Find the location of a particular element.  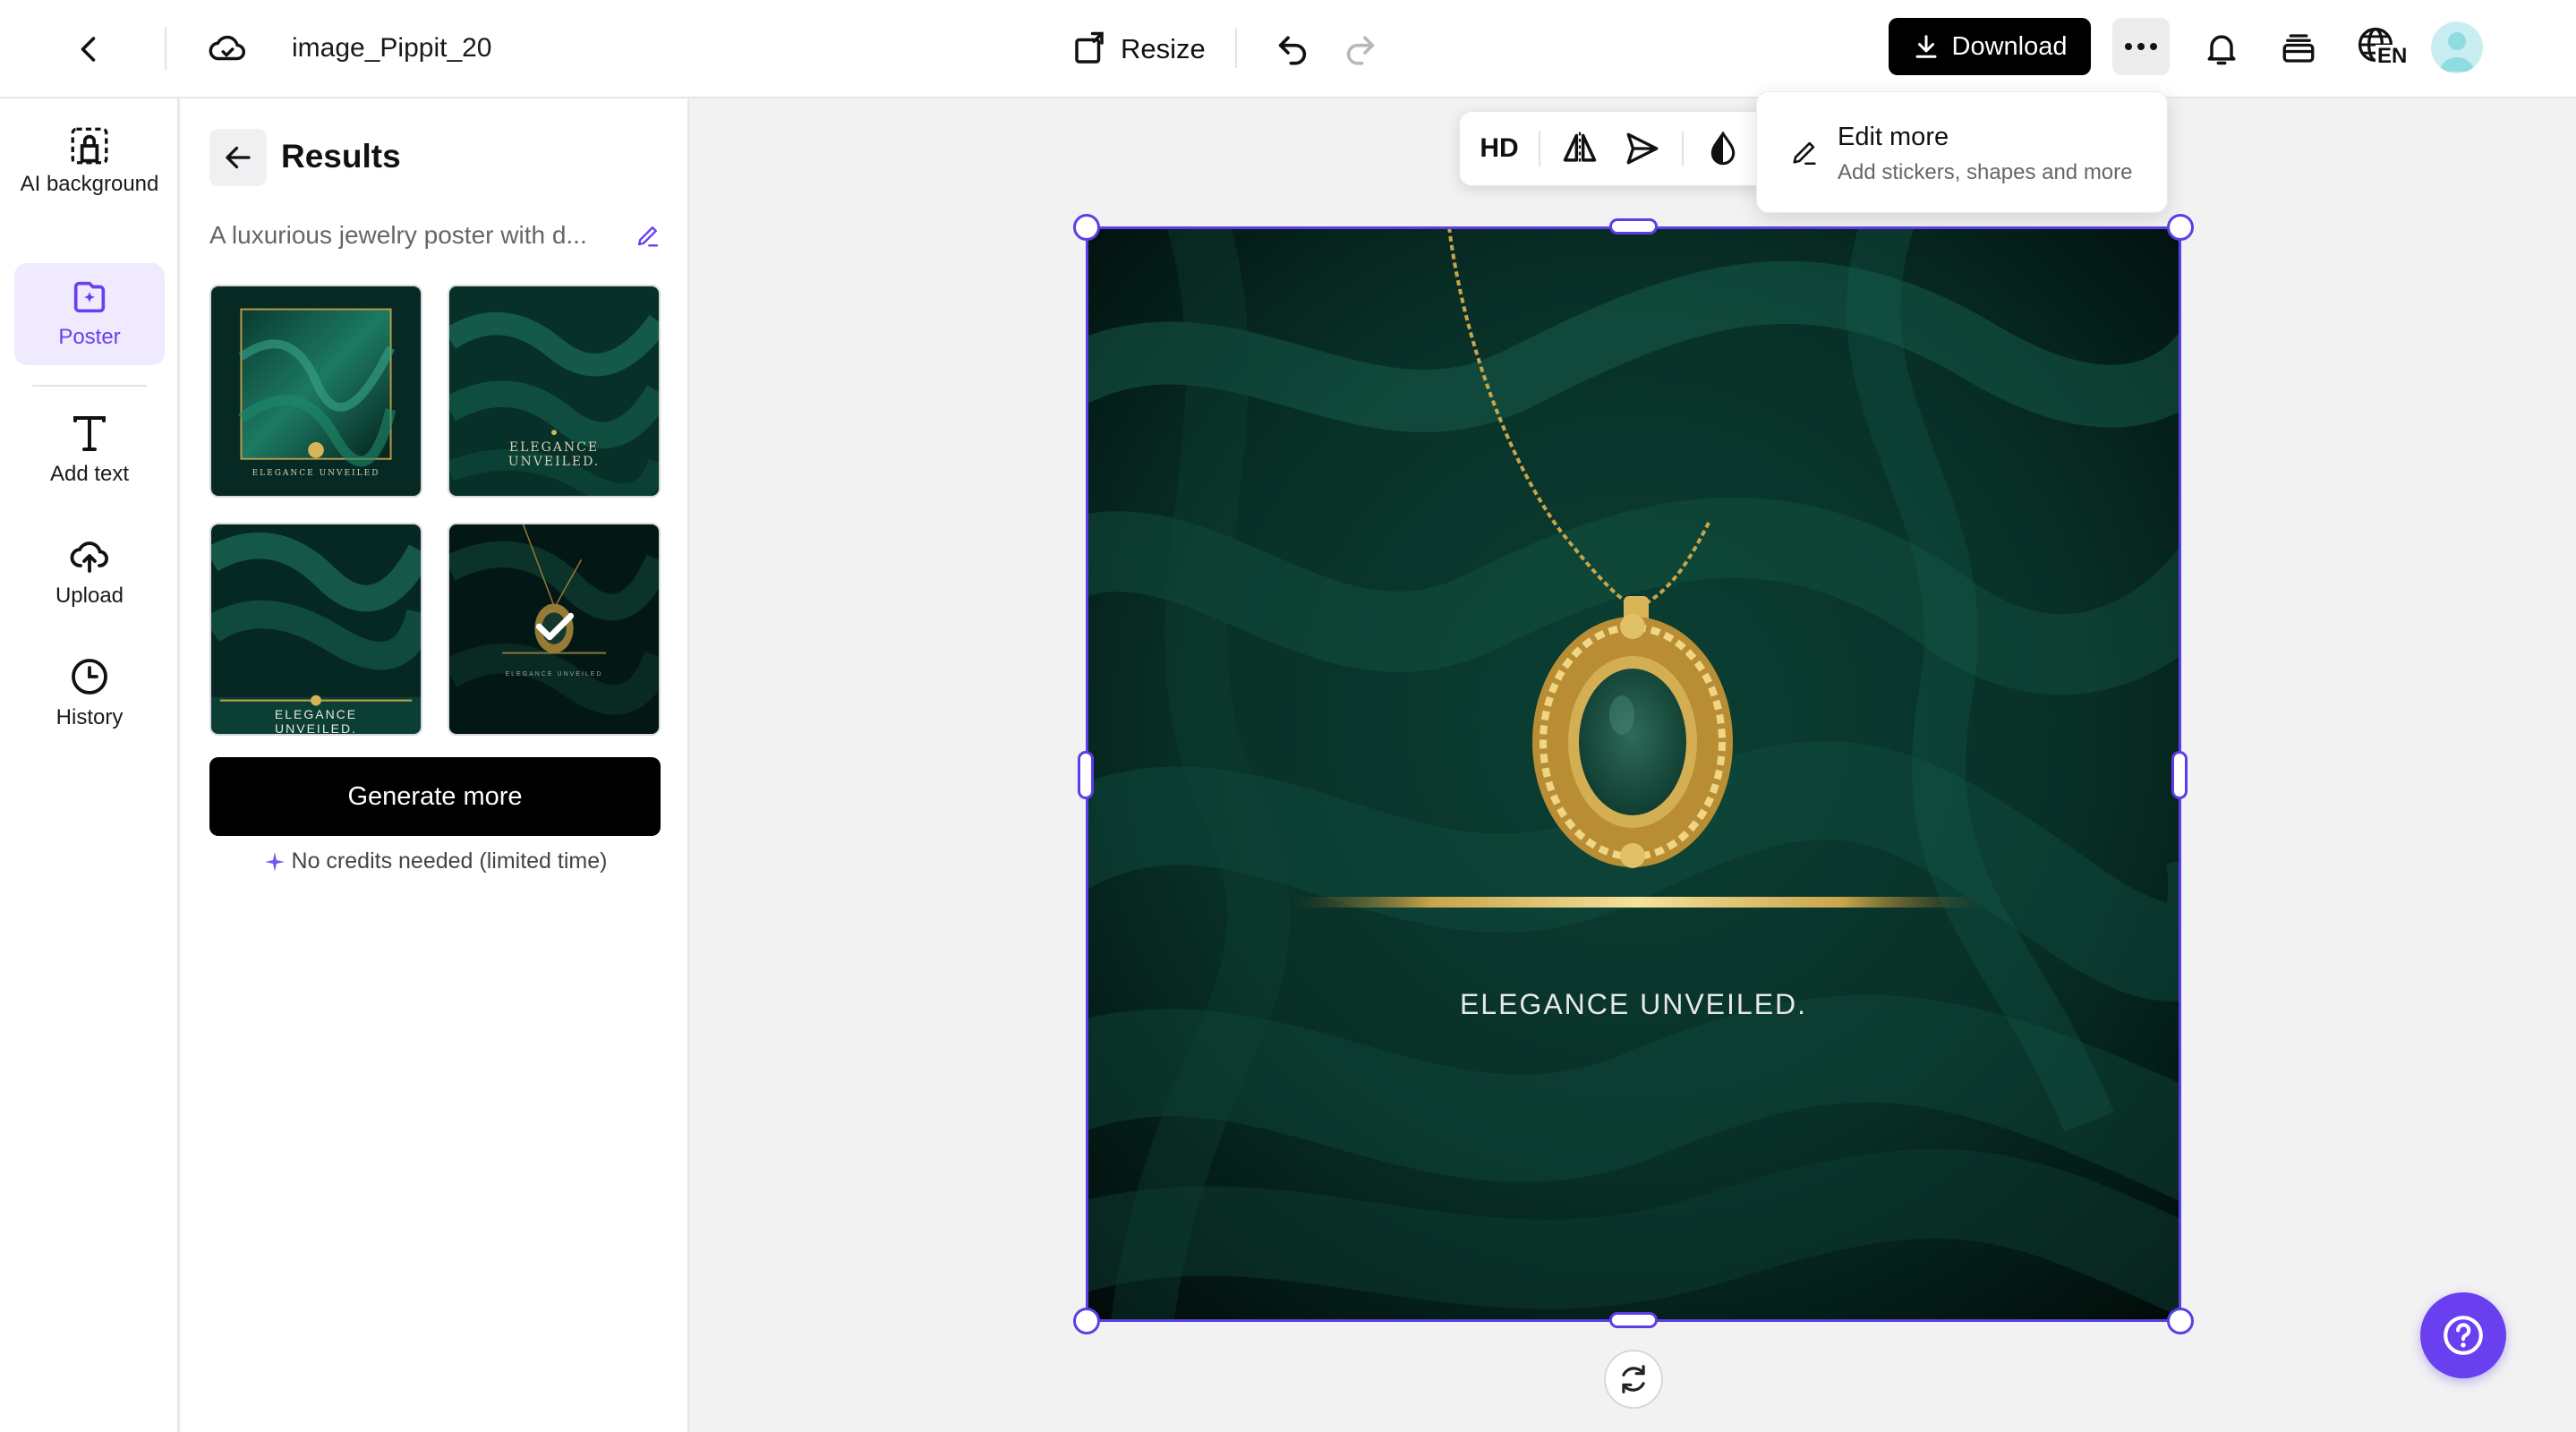

panel-title: Results is located at coordinates (341, 156).